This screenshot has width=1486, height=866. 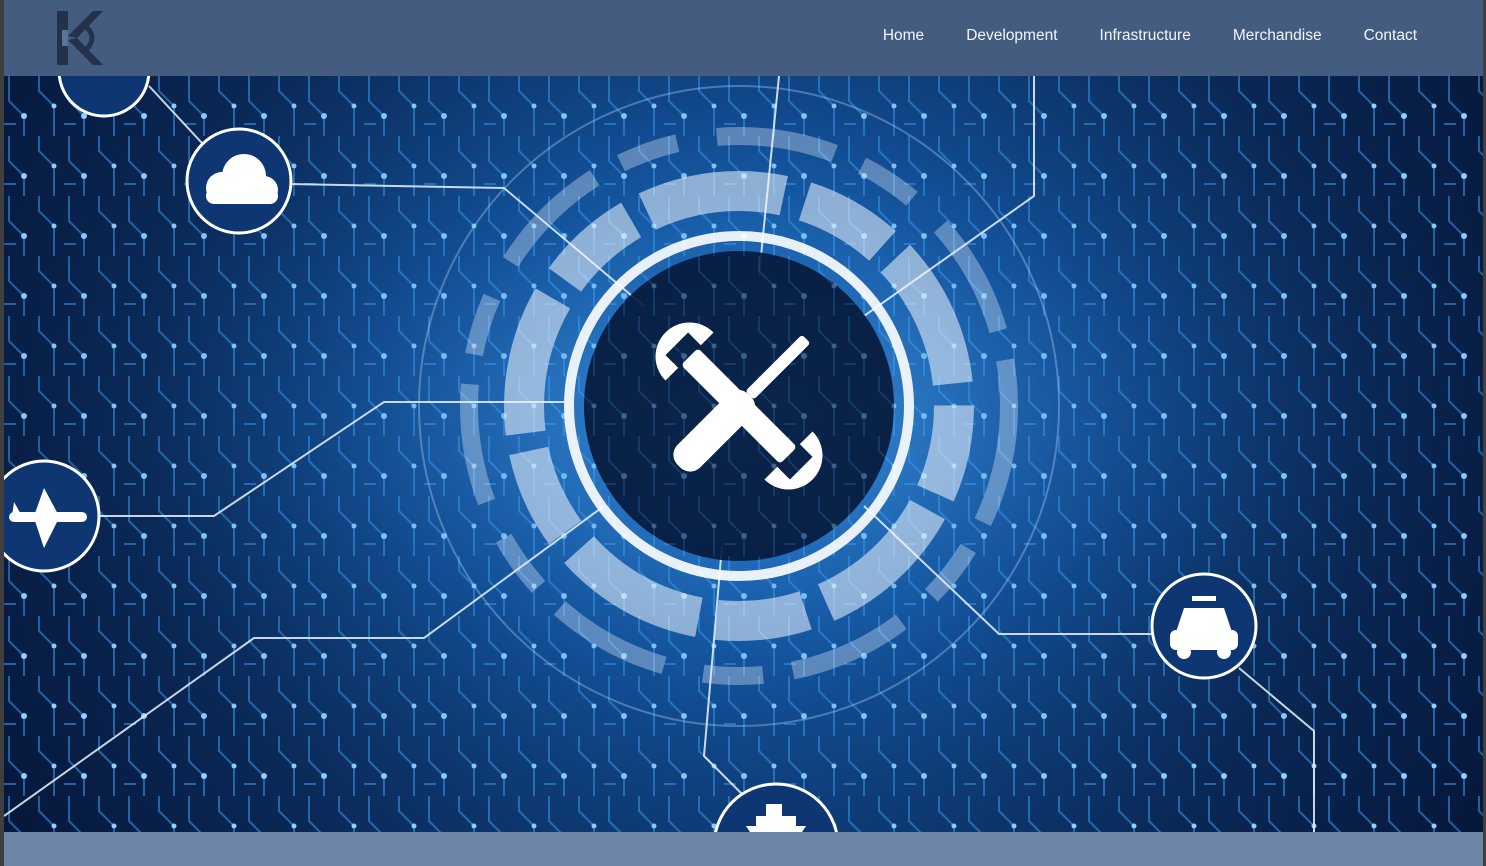 What do you see at coordinates (1145, 36) in the screenshot?
I see `nav-infrastructure-link: Infrastructure` at bounding box center [1145, 36].